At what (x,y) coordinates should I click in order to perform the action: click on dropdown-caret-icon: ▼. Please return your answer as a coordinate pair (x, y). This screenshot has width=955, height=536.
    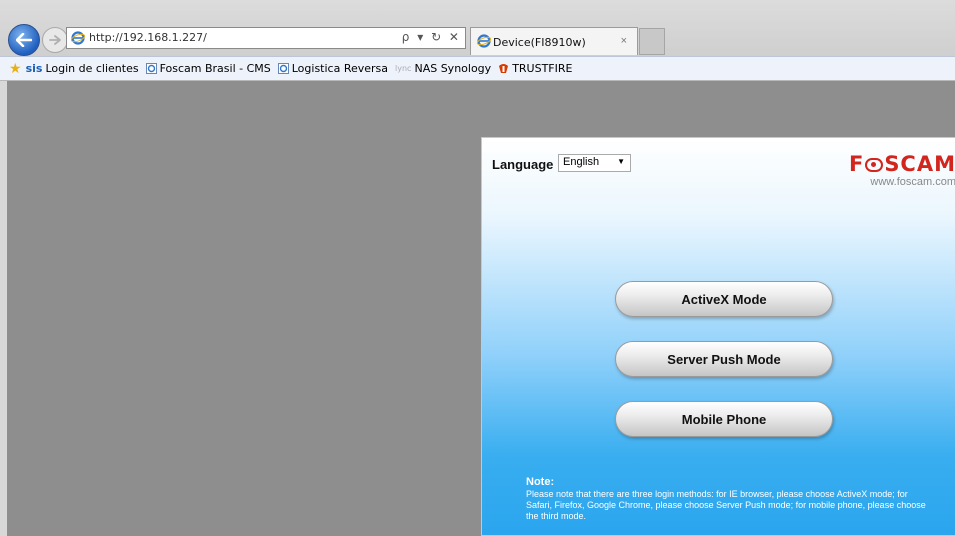
    Looking at the image, I should click on (621, 161).